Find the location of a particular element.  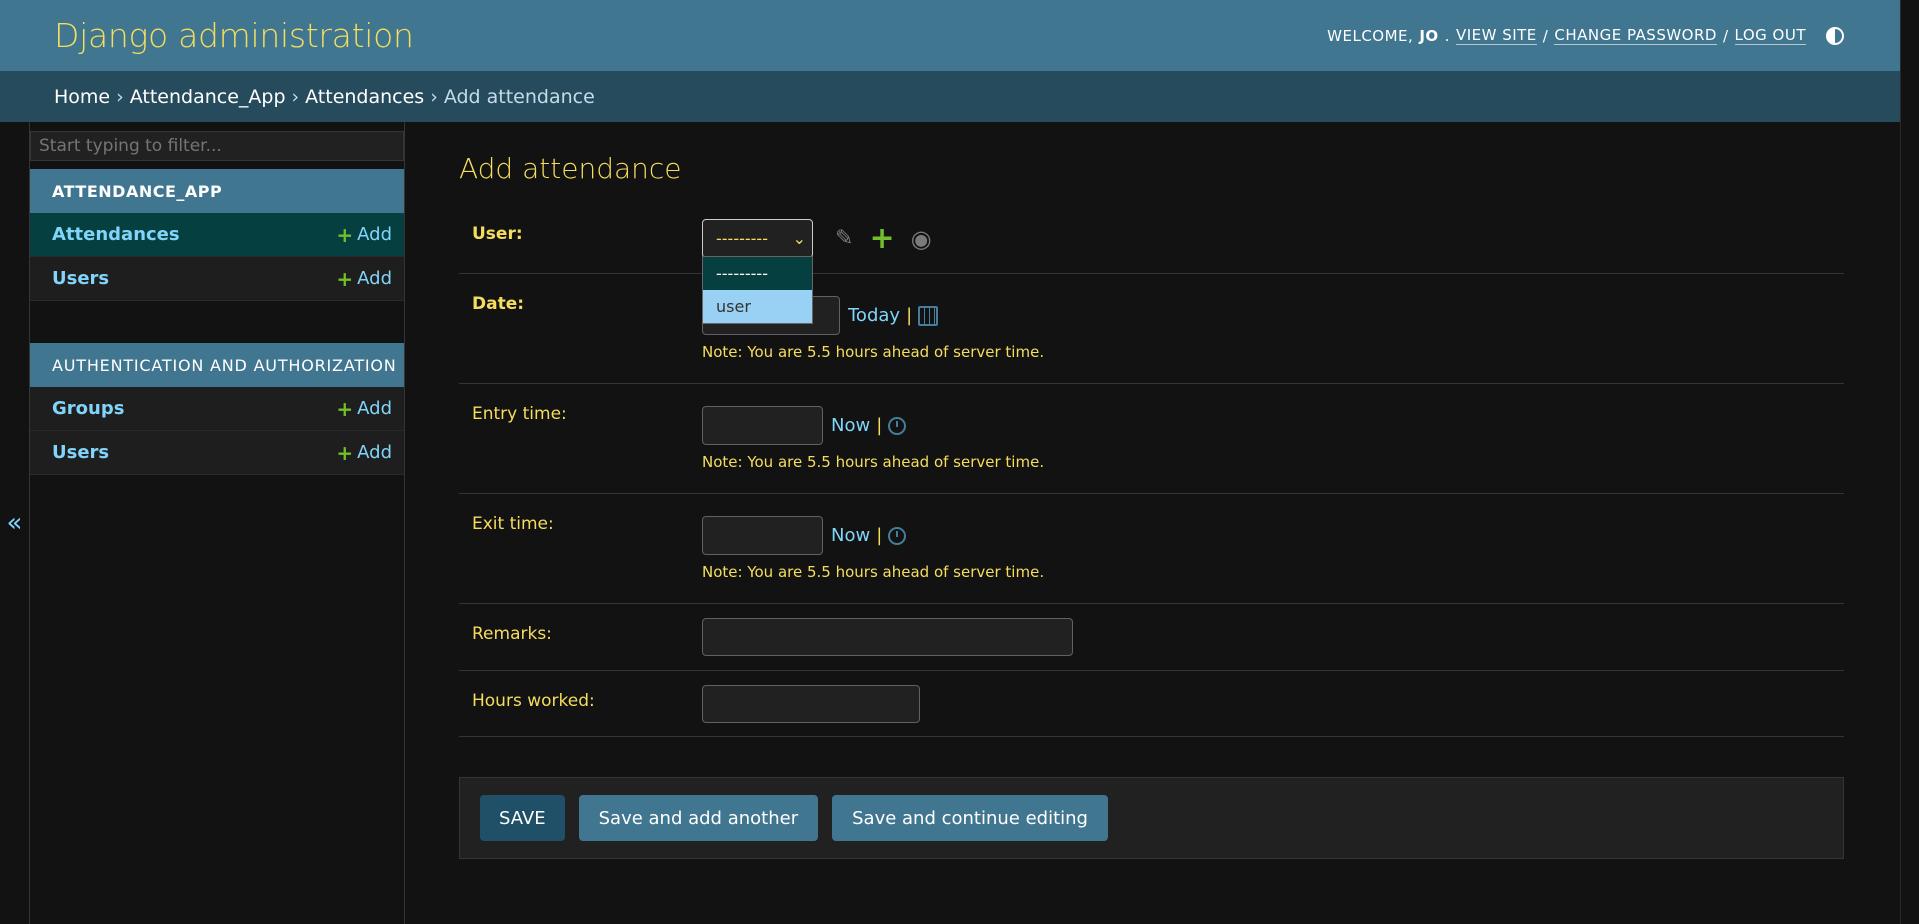

exit-time-label: Exit time: is located at coordinates (513, 524).